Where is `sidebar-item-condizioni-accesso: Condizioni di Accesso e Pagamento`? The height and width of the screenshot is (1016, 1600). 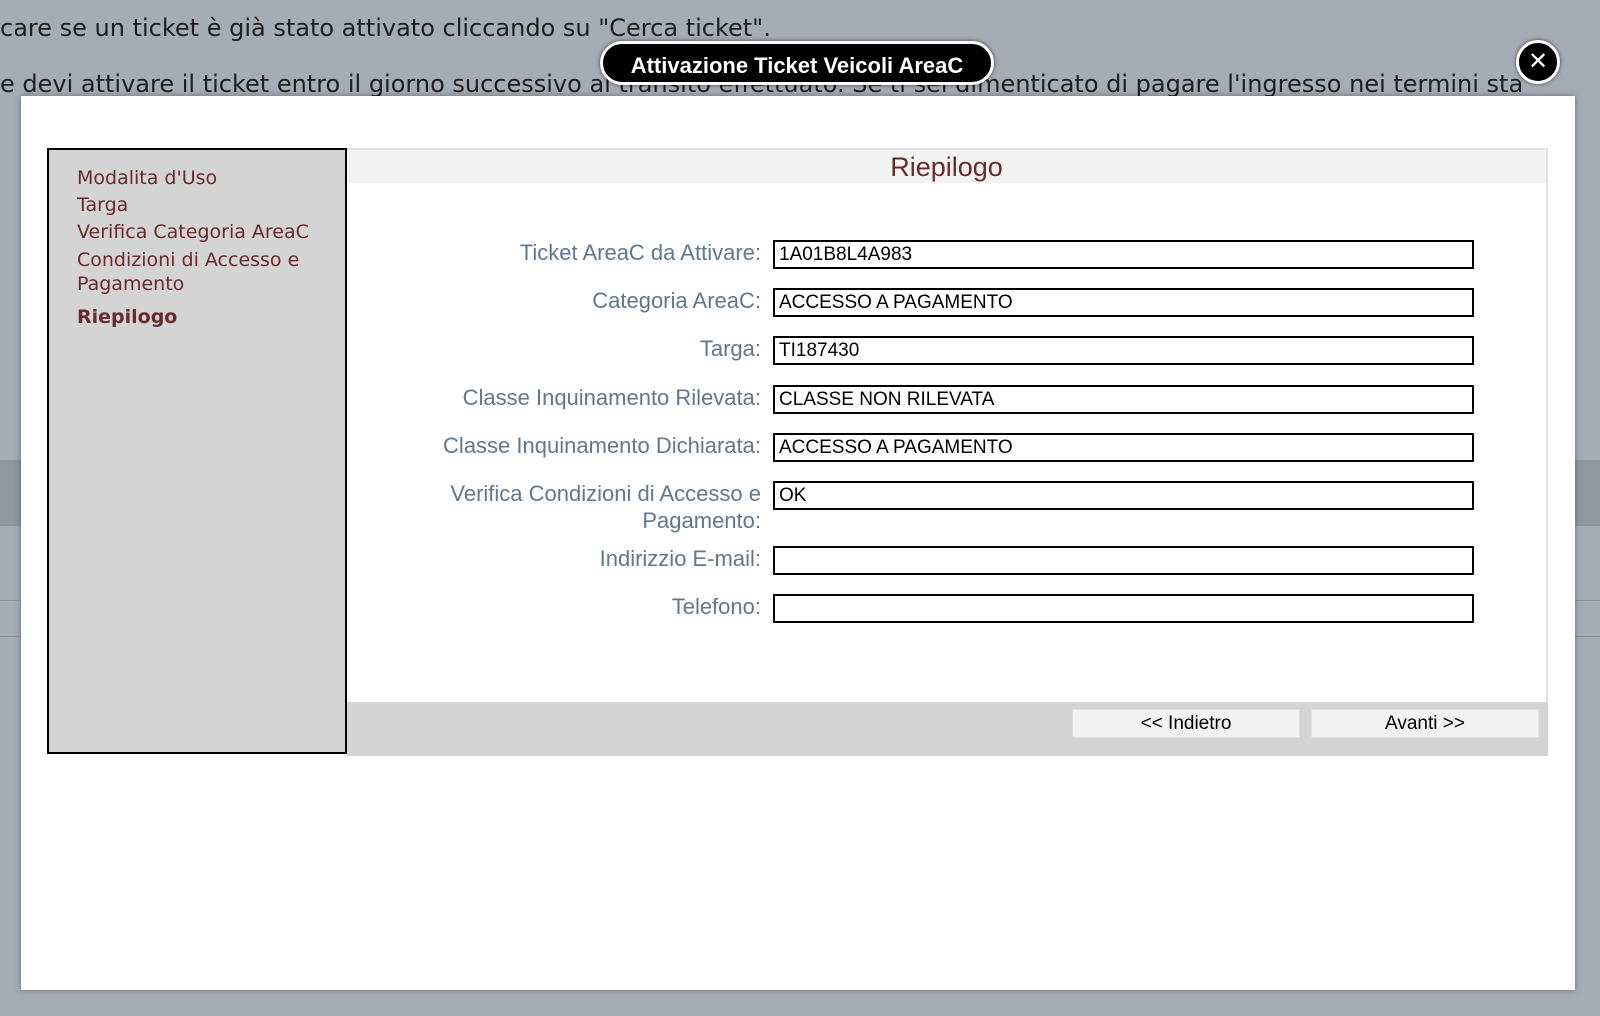
sidebar-item-condizioni-accesso: Condizioni di Accesso e Pagamento is located at coordinates (202, 272).